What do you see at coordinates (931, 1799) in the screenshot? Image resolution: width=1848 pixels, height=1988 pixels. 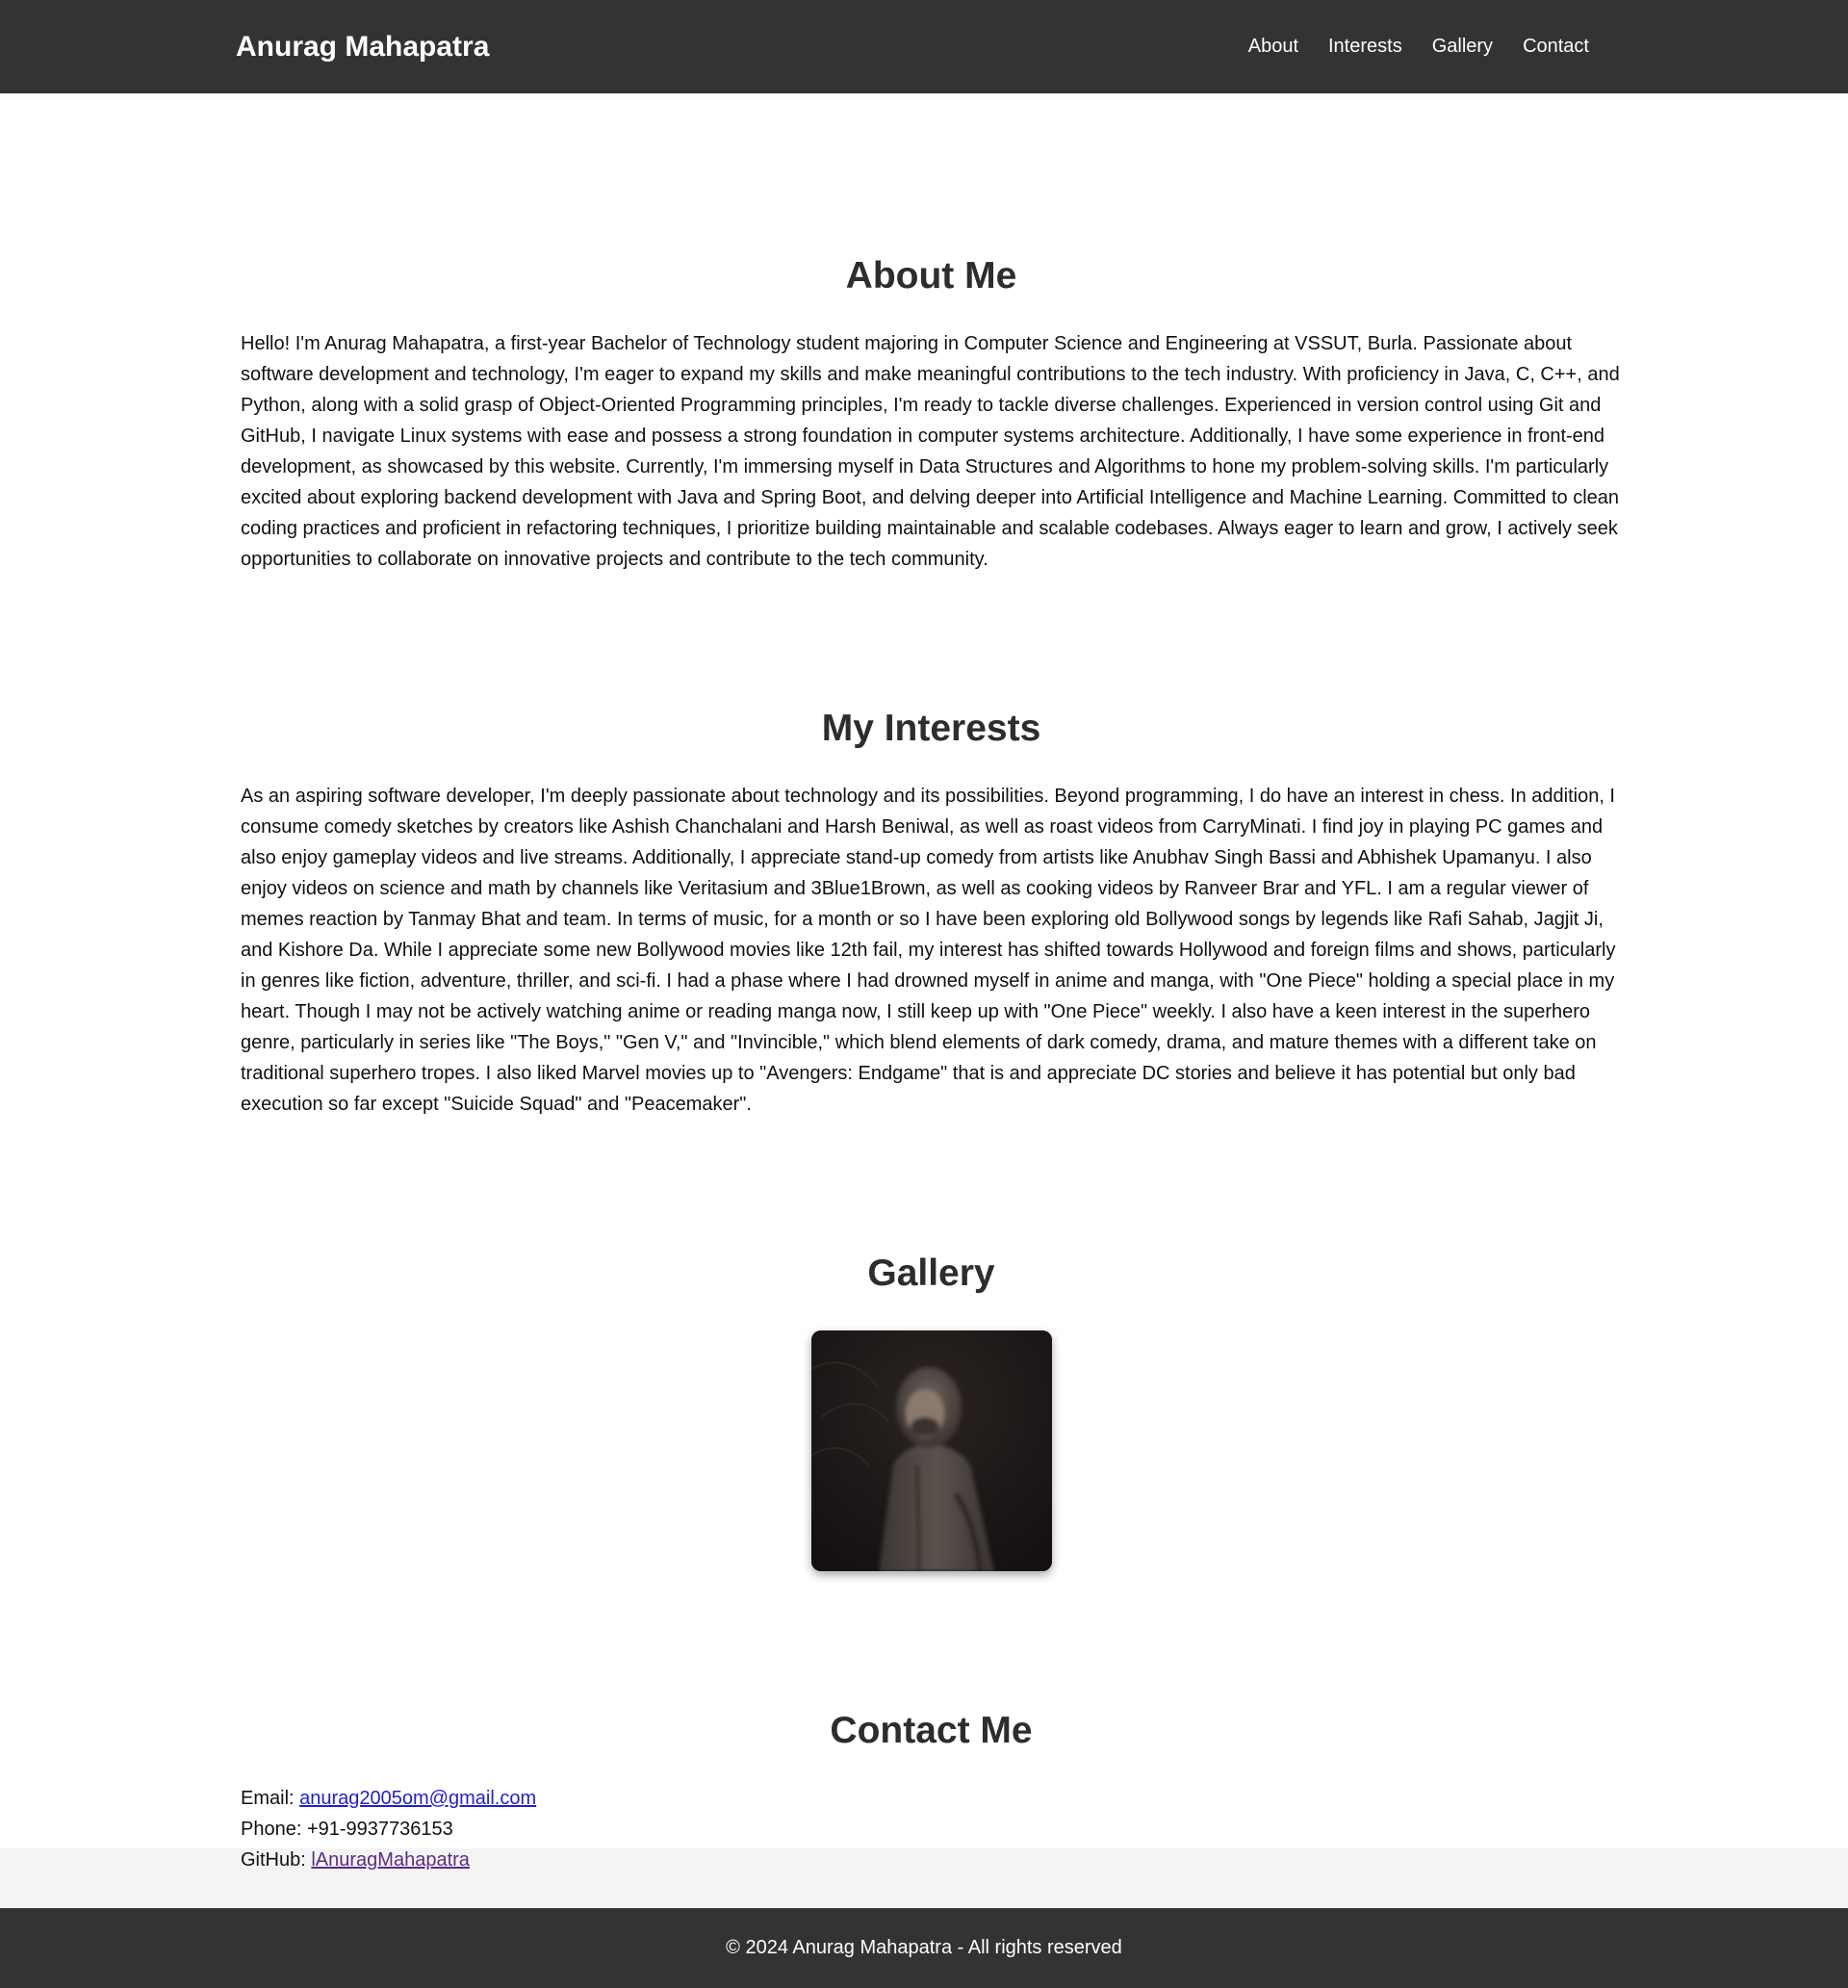 I see `contact-email-row: Email: anurag2005om@gmail.com` at bounding box center [931, 1799].